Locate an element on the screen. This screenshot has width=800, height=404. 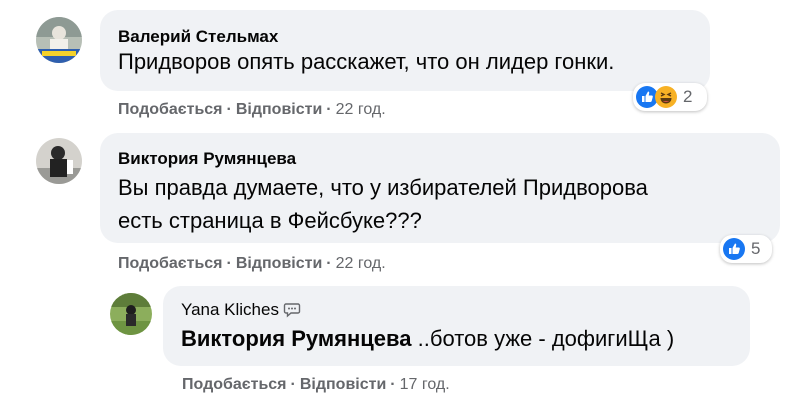
reaction-count: 2 is located at coordinates (688, 96).